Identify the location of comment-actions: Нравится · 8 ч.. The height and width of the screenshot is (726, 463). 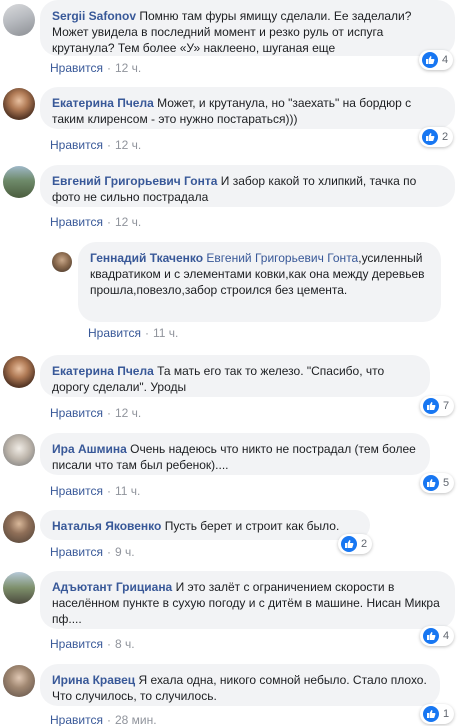
(92, 644).